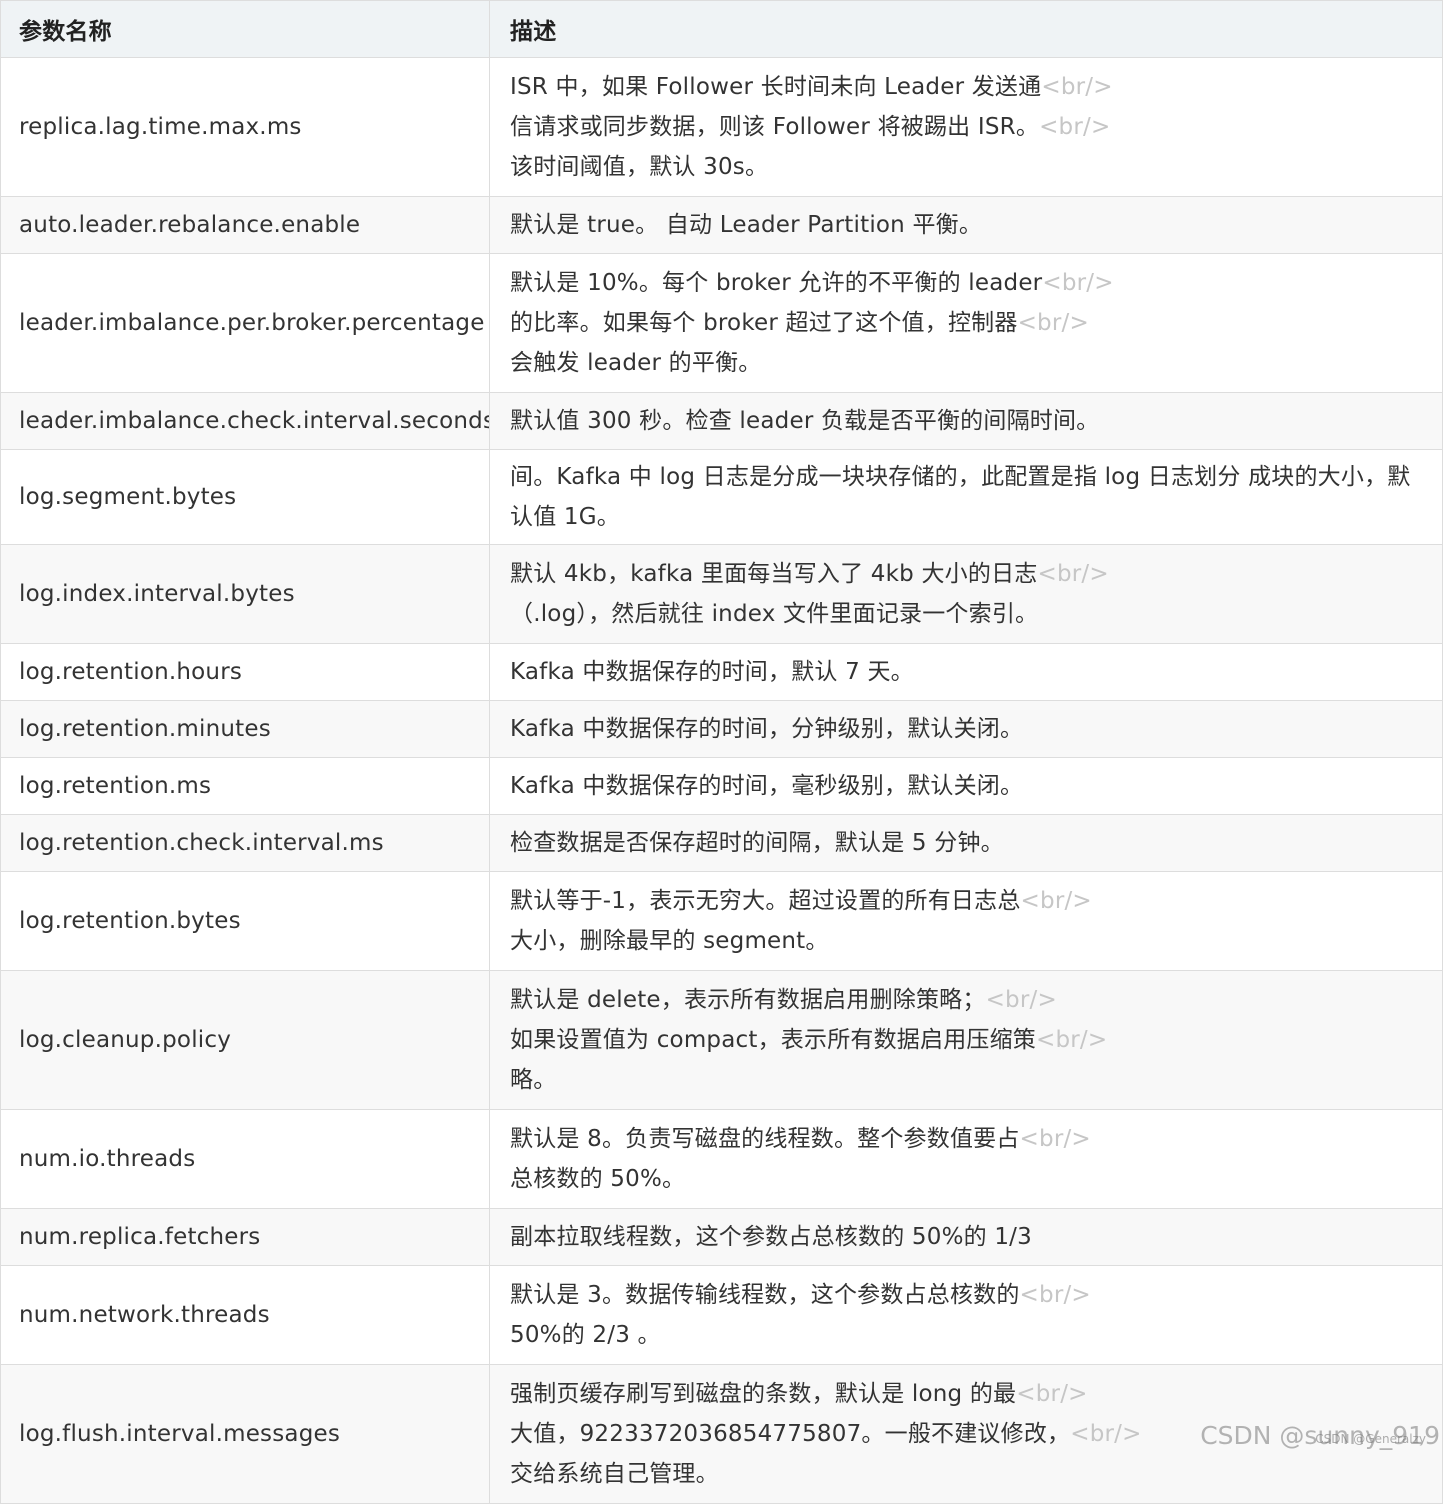 The width and height of the screenshot is (1444, 1504). I want to click on description-line: 会触发 leader 的平衡。, so click(966, 363).